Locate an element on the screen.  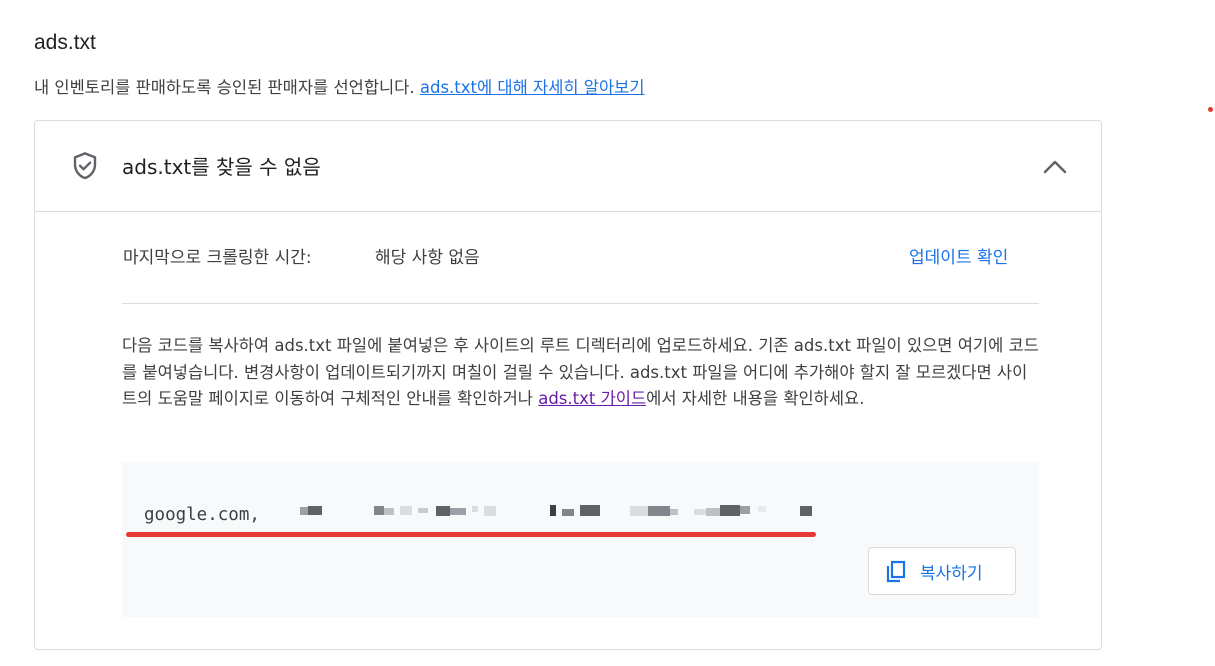
description-text: 내 인벤토리를 판매하도록 승인된 판매자를 선언합니다. is located at coordinates (224, 87).